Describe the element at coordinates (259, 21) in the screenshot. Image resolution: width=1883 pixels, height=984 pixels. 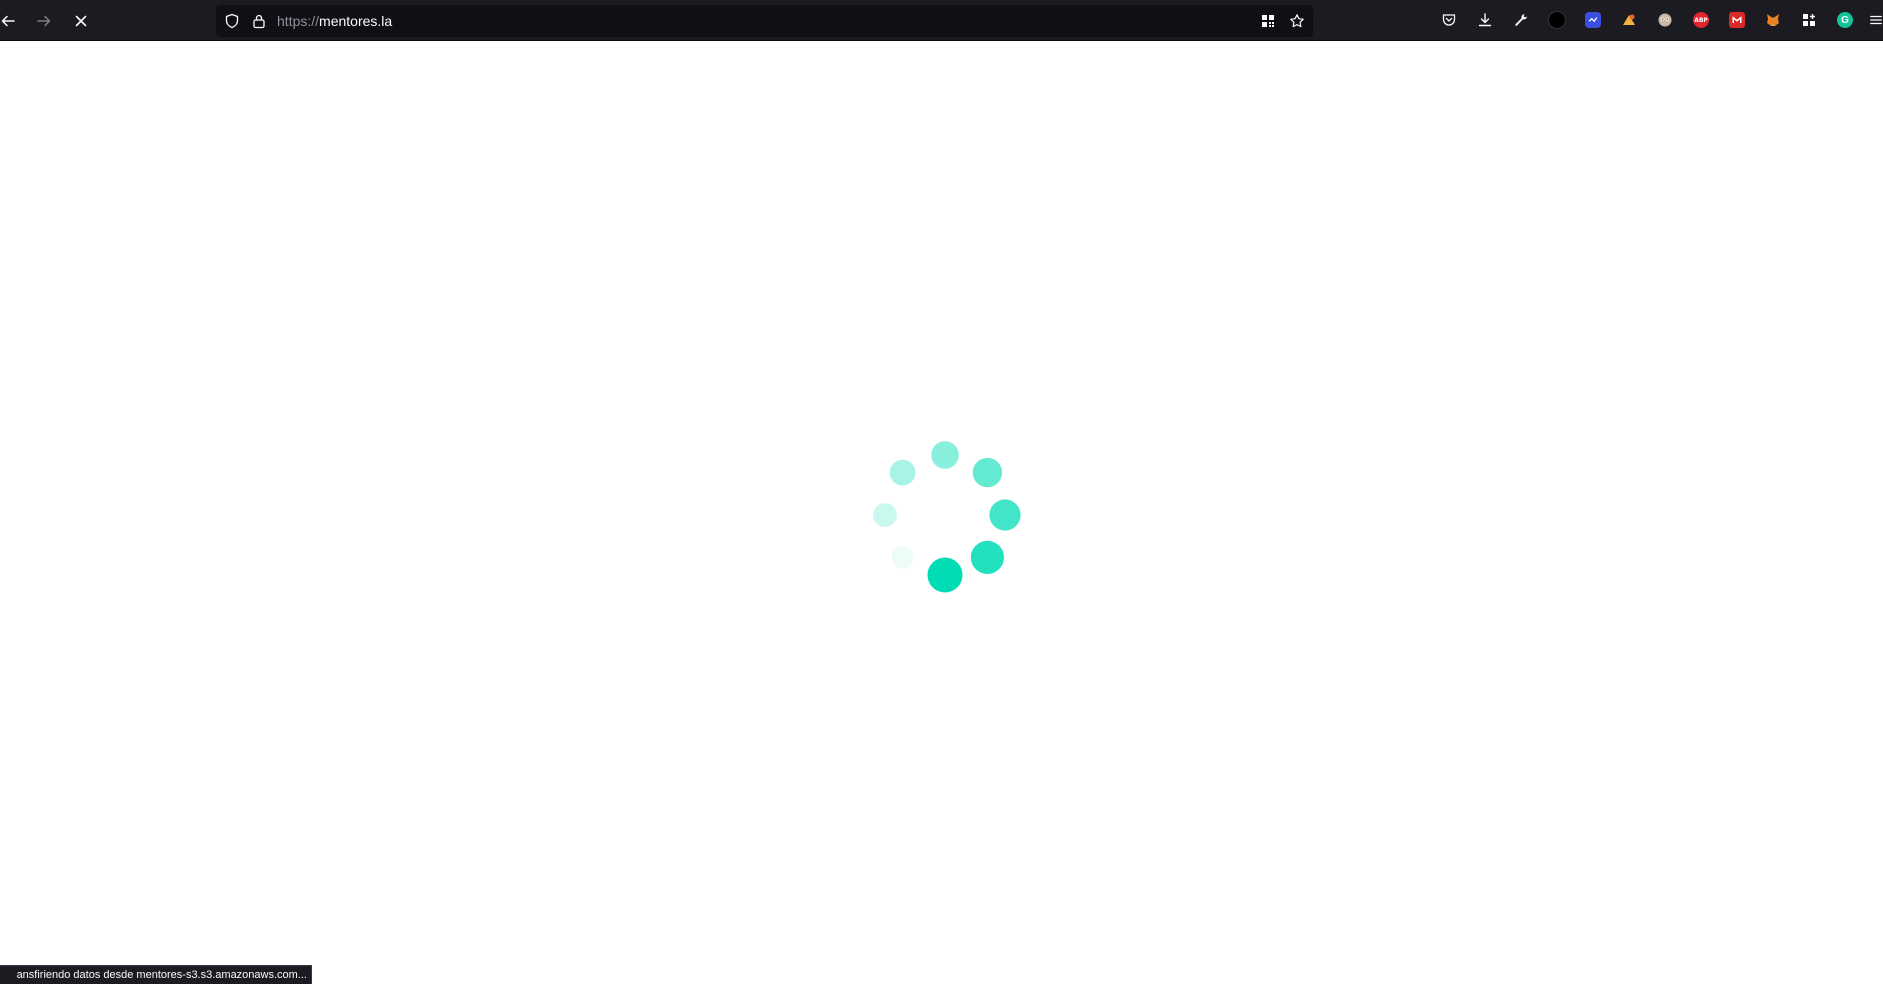
I see `lock-icon` at that location.